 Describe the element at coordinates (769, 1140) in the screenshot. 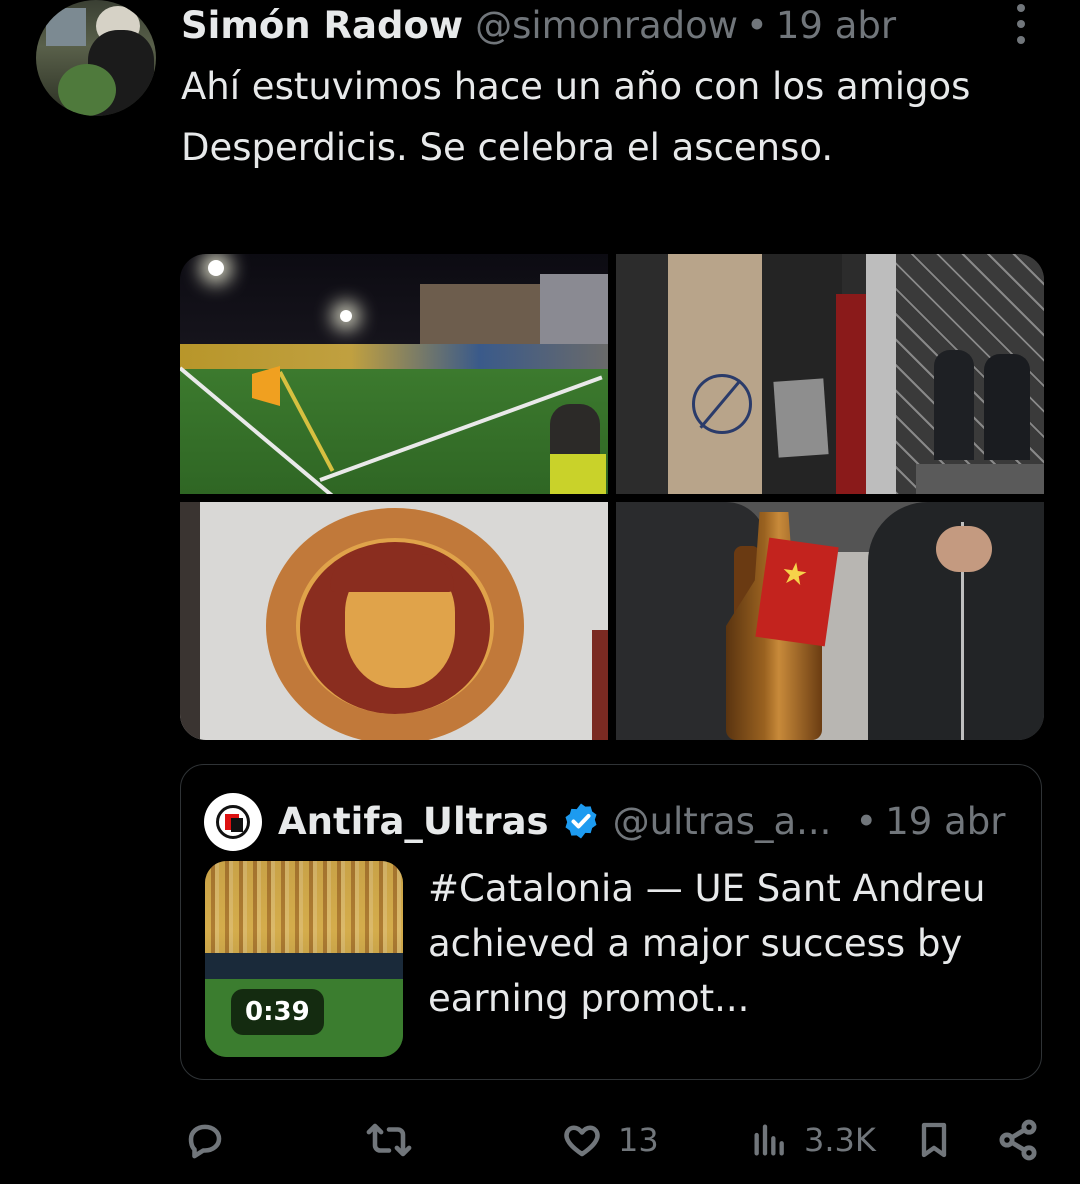

I see `views-chart-icon` at that location.